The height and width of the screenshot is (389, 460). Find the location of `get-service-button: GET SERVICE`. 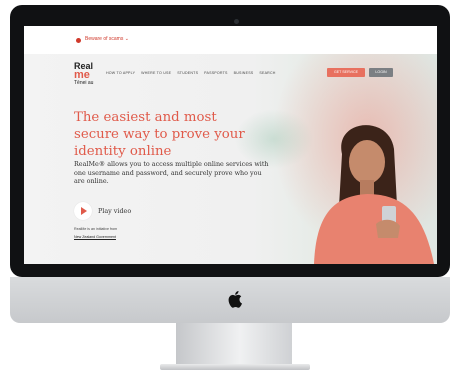

get-service-button: GET SERVICE is located at coordinates (346, 72).